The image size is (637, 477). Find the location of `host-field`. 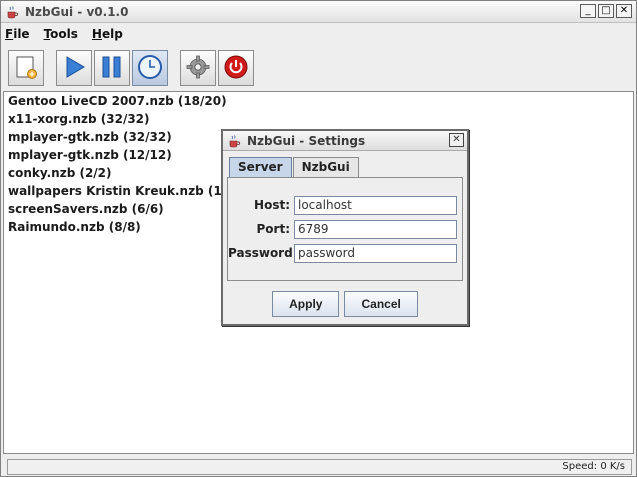

host-field is located at coordinates (375, 205).